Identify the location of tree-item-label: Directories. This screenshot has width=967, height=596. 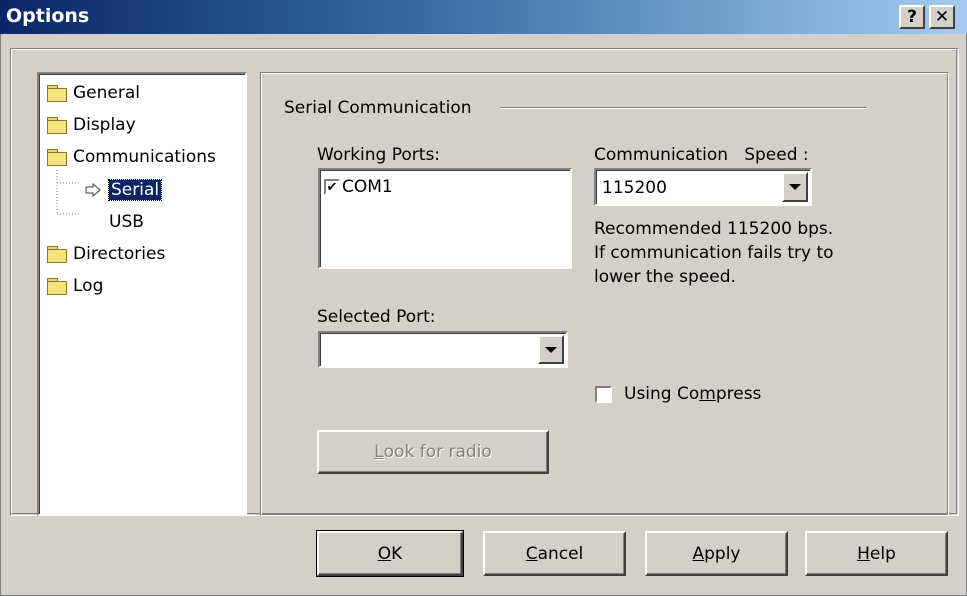
(119, 254).